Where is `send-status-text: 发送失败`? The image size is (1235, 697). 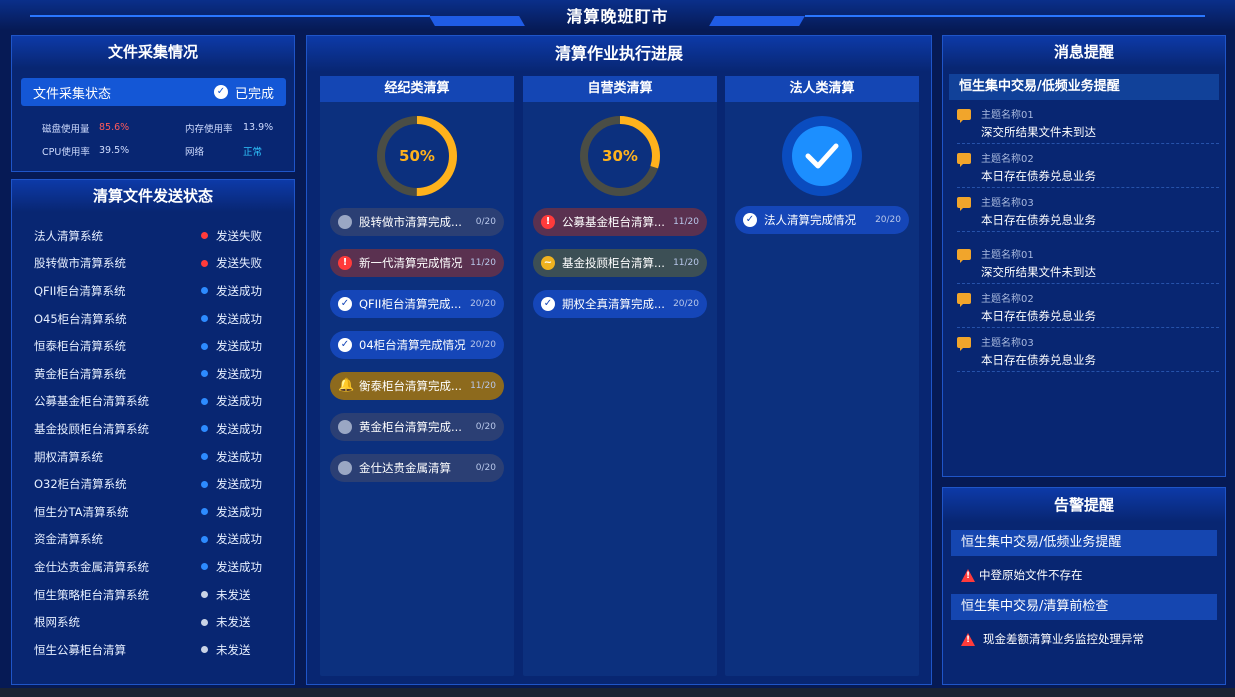 send-status-text: 发送失败 is located at coordinates (239, 235).